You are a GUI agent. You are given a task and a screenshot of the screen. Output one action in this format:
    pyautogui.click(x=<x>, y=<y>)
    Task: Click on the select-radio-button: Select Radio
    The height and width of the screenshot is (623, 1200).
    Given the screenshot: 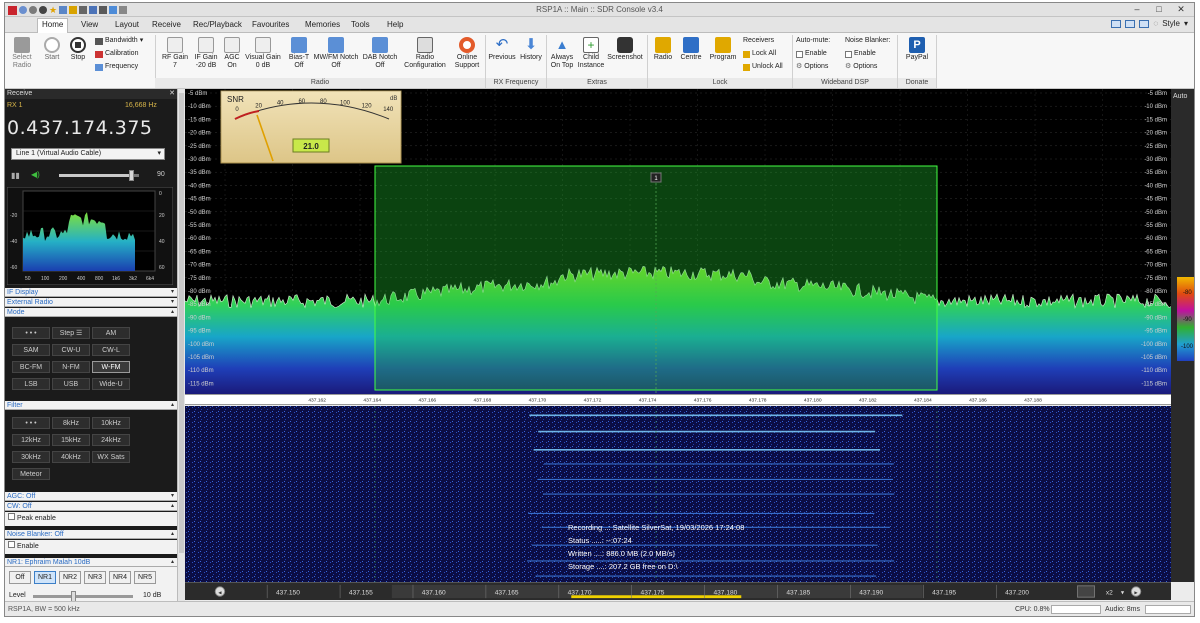 What is the action you would take?
    pyautogui.click(x=22, y=53)
    